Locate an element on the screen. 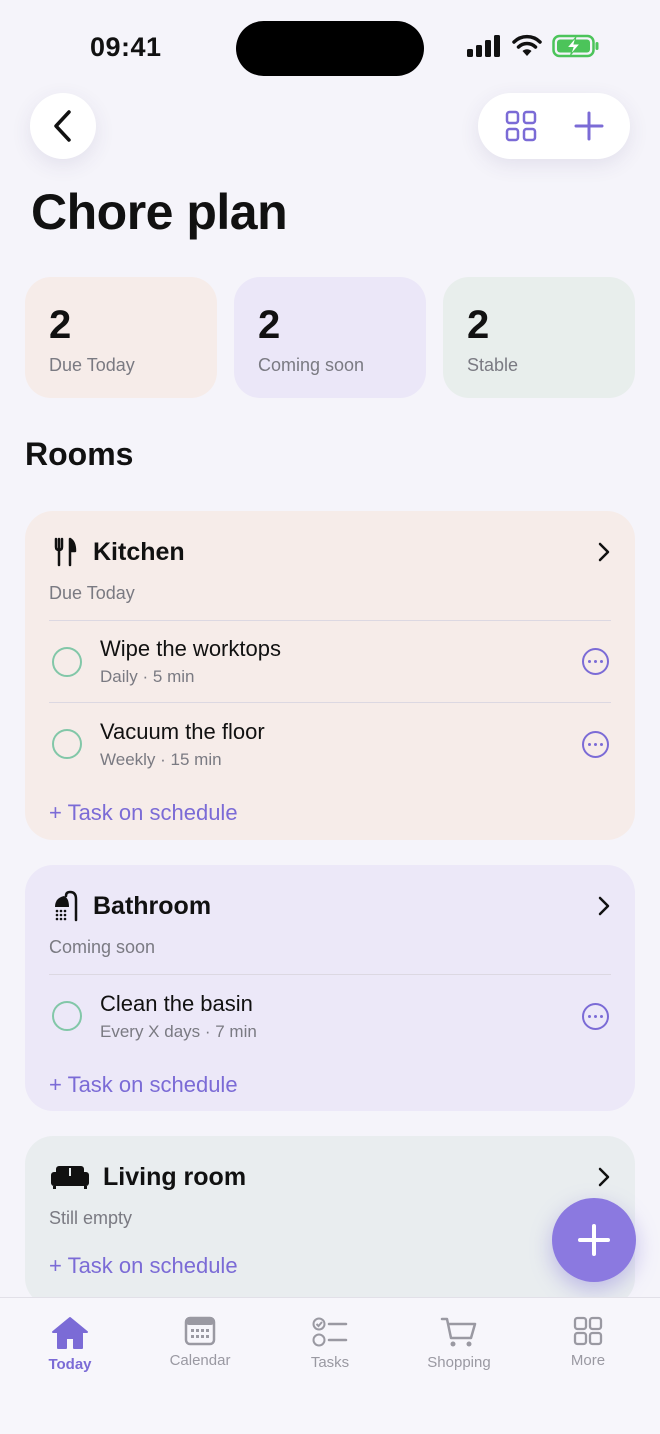 Image resolution: width=660 pixels, height=1434 pixels. tab-label: Today is located at coordinates (70, 1364).